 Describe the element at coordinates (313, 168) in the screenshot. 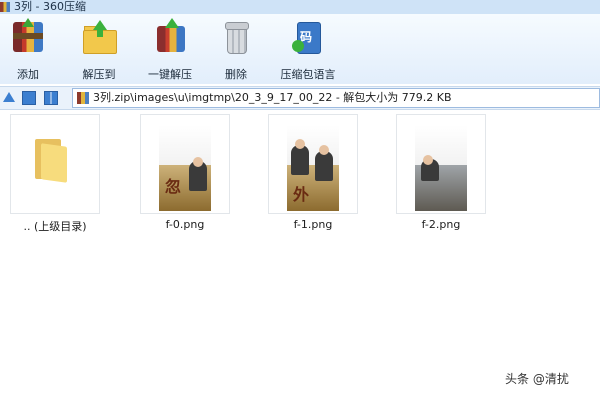

I see `image-thumbnail: 外` at that location.